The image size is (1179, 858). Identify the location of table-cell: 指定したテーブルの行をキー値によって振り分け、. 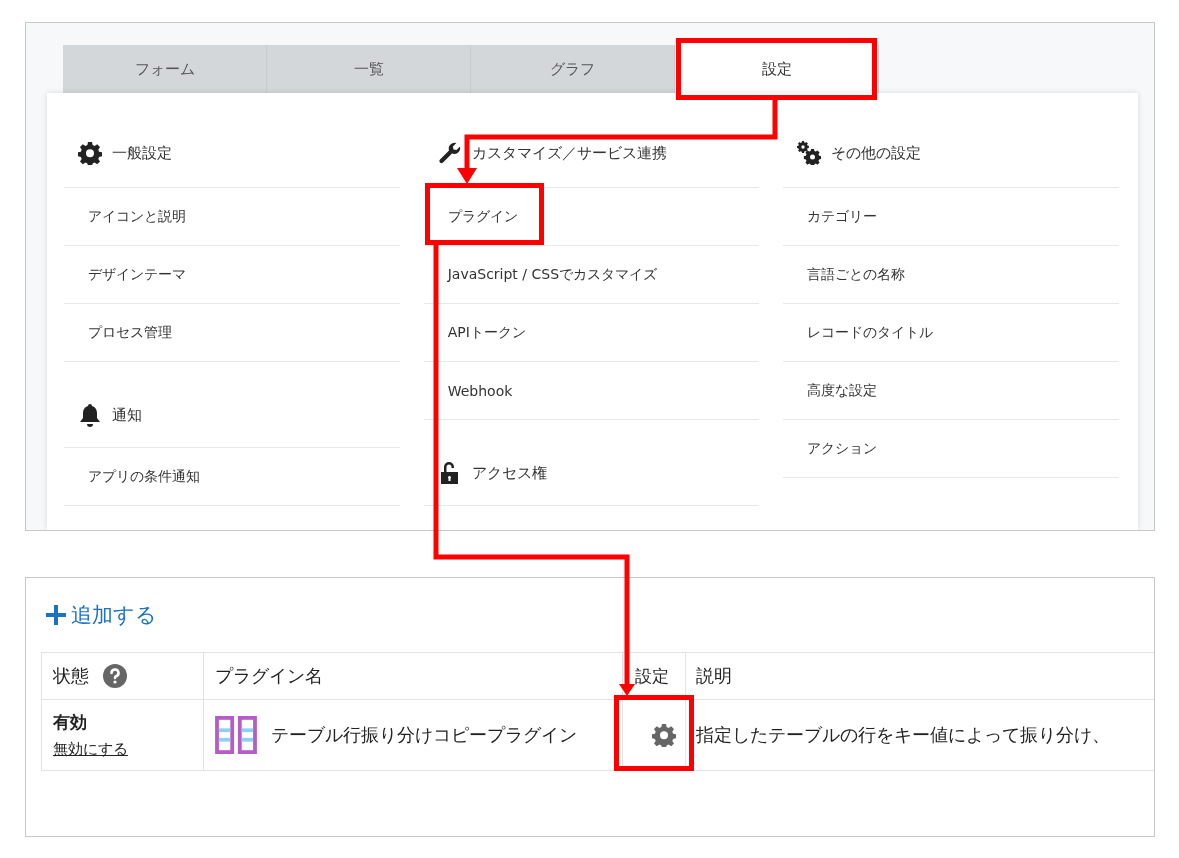
(919, 735).